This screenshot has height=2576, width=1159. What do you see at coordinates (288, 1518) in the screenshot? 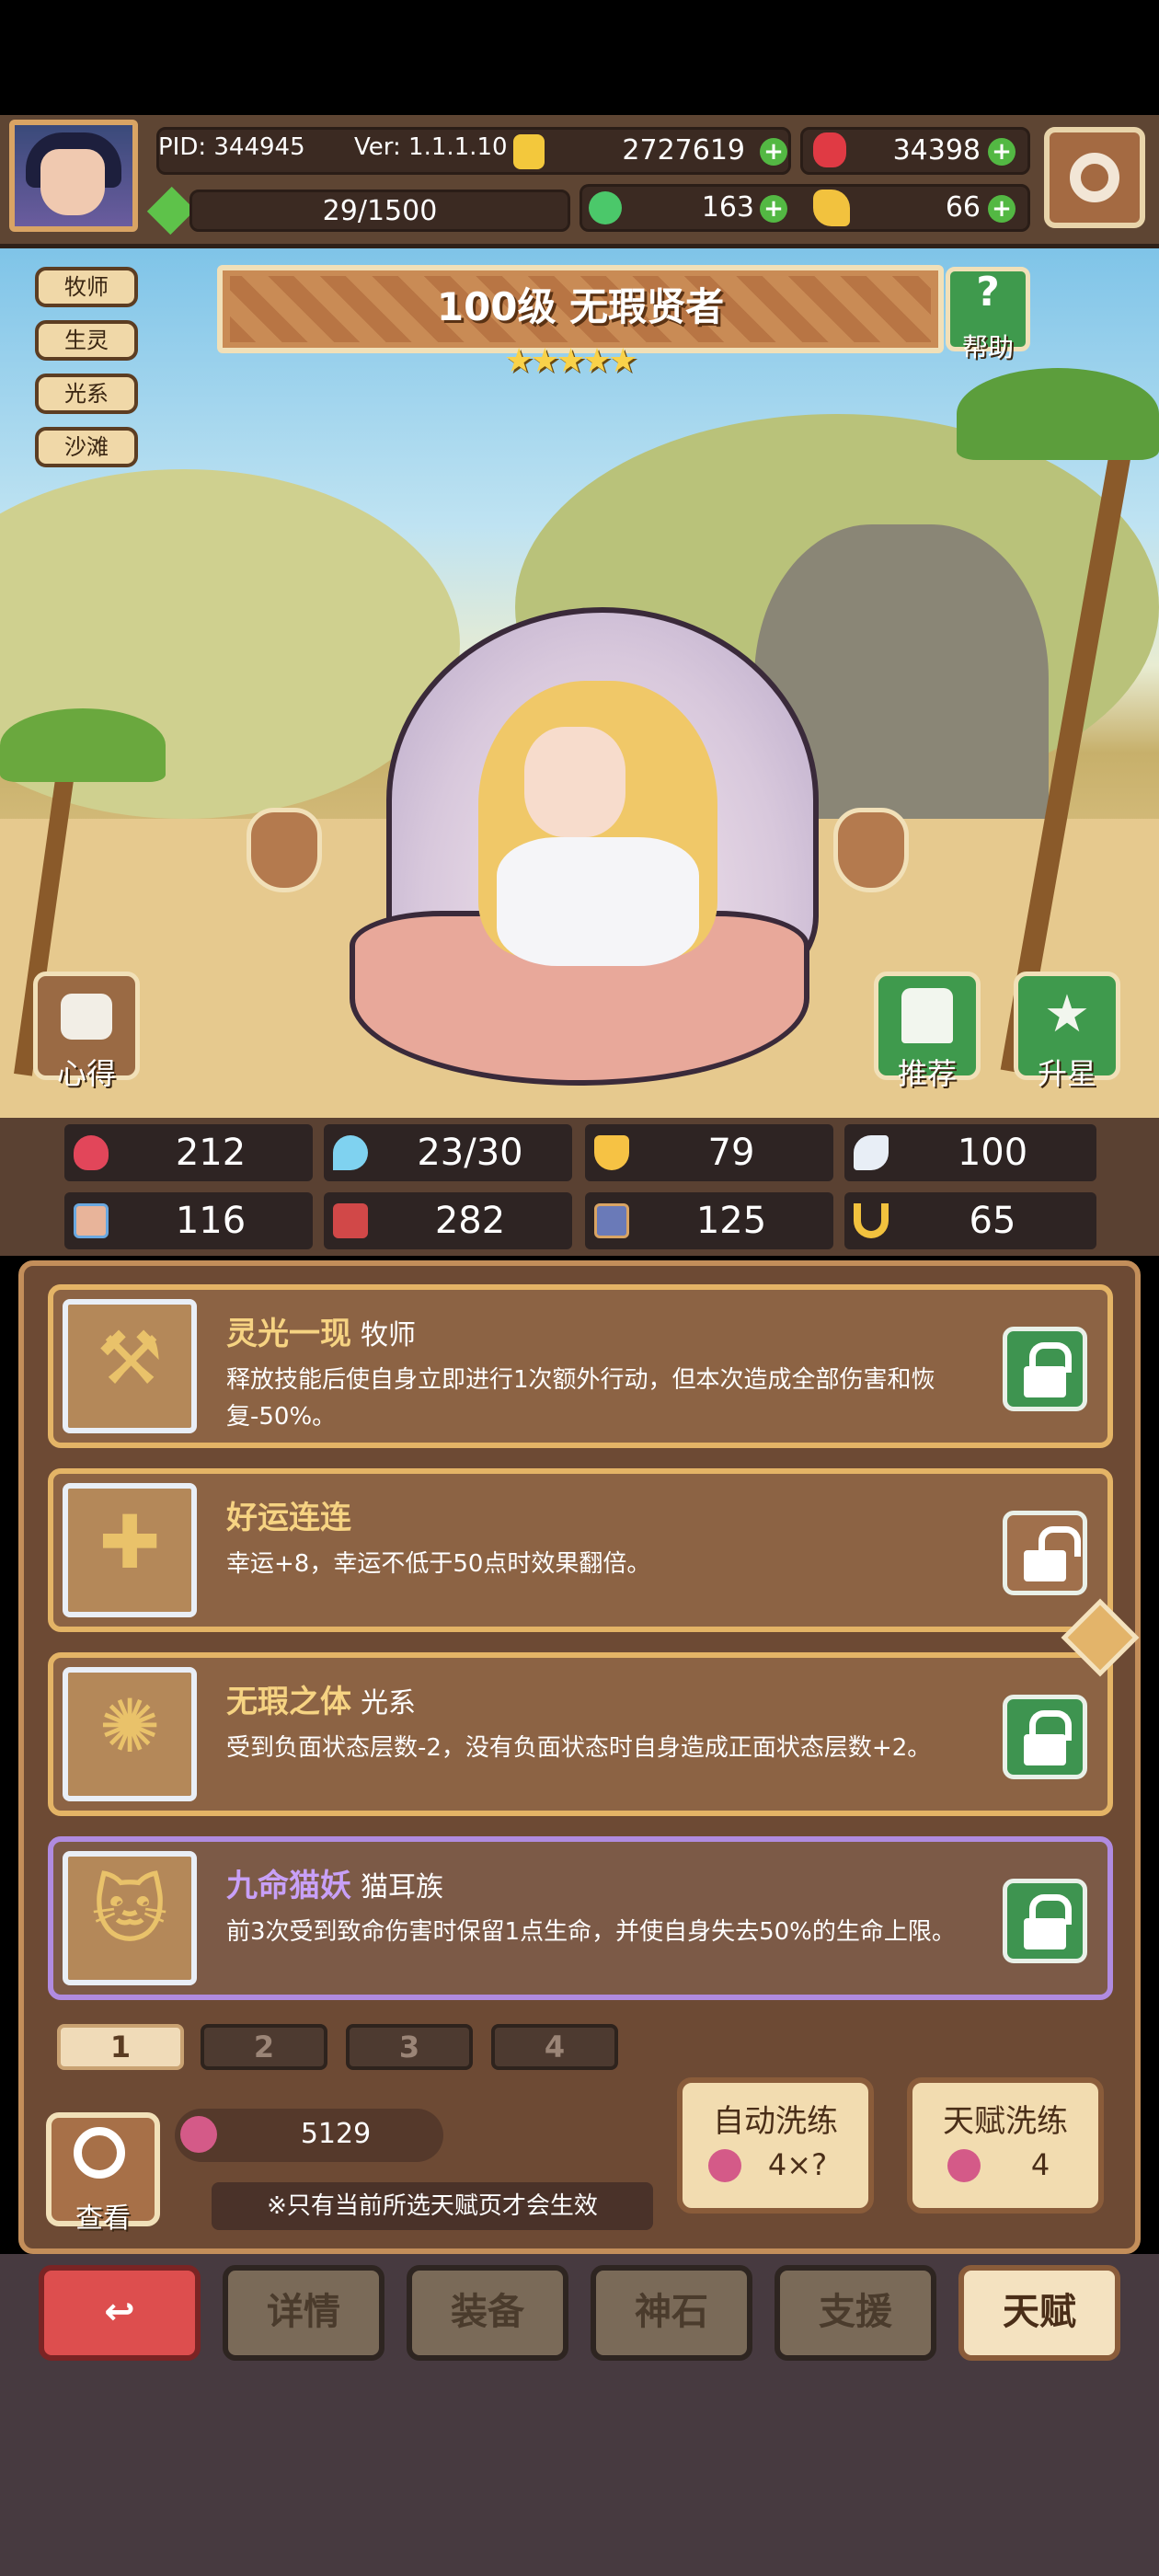
I see `talent-name: 好运连连` at bounding box center [288, 1518].